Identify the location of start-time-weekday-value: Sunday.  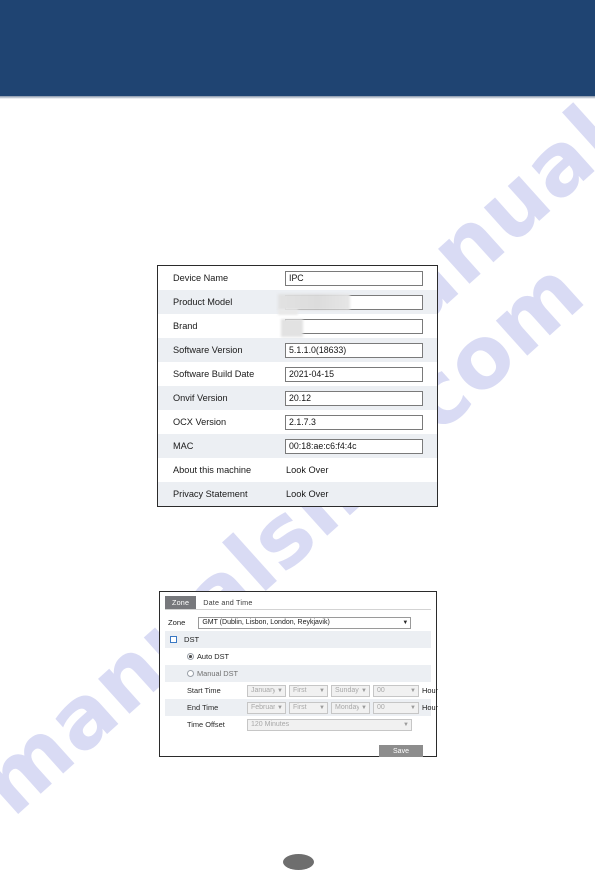
(347, 690).